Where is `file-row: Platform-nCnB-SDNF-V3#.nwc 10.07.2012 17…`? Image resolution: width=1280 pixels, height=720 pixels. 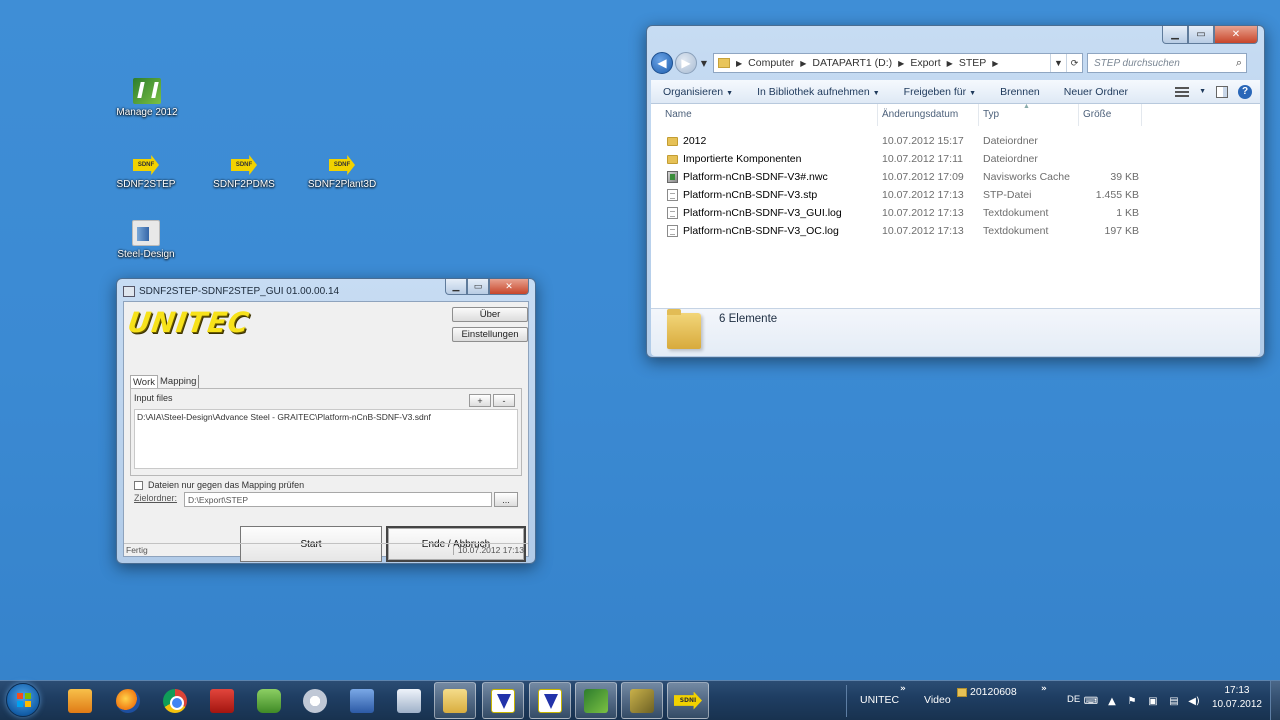 file-row: Platform-nCnB-SDNF-V3#.nwc 10.07.2012 17… is located at coordinates (955, 177).